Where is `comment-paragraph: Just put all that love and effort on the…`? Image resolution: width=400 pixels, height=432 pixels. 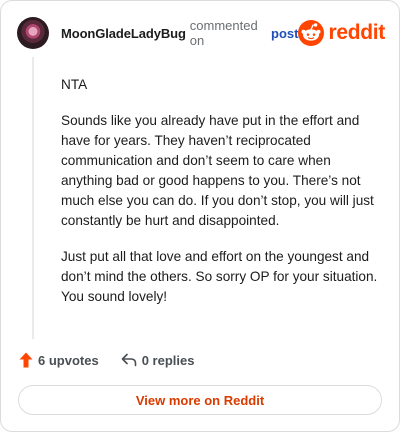
comment-paragraph: Just put all that love and effort on the… is located at coordinates (219, 276).